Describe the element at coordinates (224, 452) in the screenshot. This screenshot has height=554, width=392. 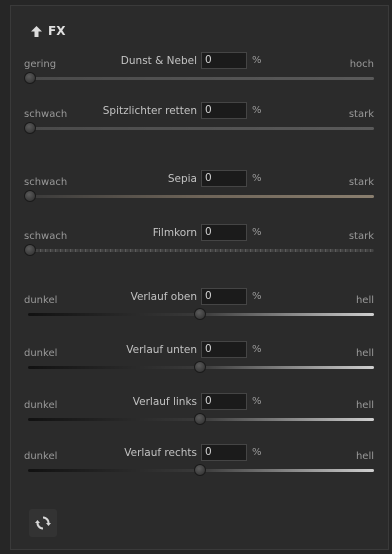
I see `verlauf-rechts-value-input: 0` at that location.